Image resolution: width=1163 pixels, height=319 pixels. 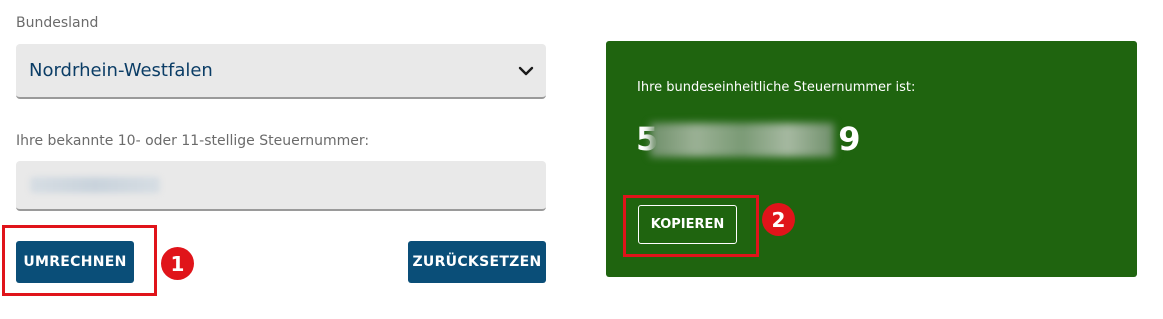 What do you see at coordinates (121, 70) in the screenshot?
I see `state-select-value: Nordrhein-Westfalen` at bounding box center [121, 70].